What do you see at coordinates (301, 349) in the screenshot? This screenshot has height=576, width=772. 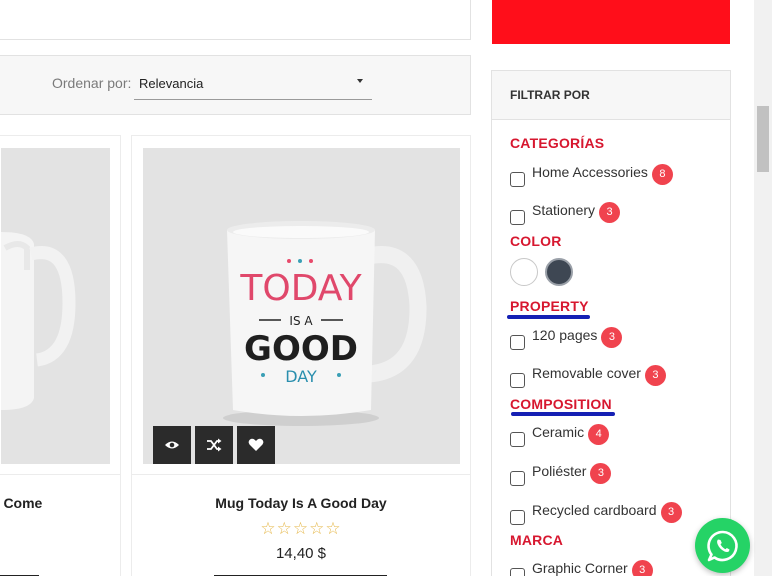 I see `svg-text: GOOD` at bounding box center [301, 349].